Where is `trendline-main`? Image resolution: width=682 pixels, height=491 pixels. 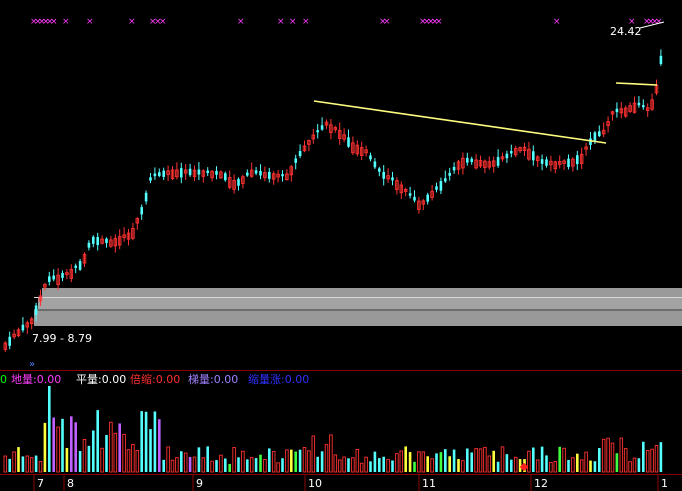 trendline-main is located at coordinates (460, 122).